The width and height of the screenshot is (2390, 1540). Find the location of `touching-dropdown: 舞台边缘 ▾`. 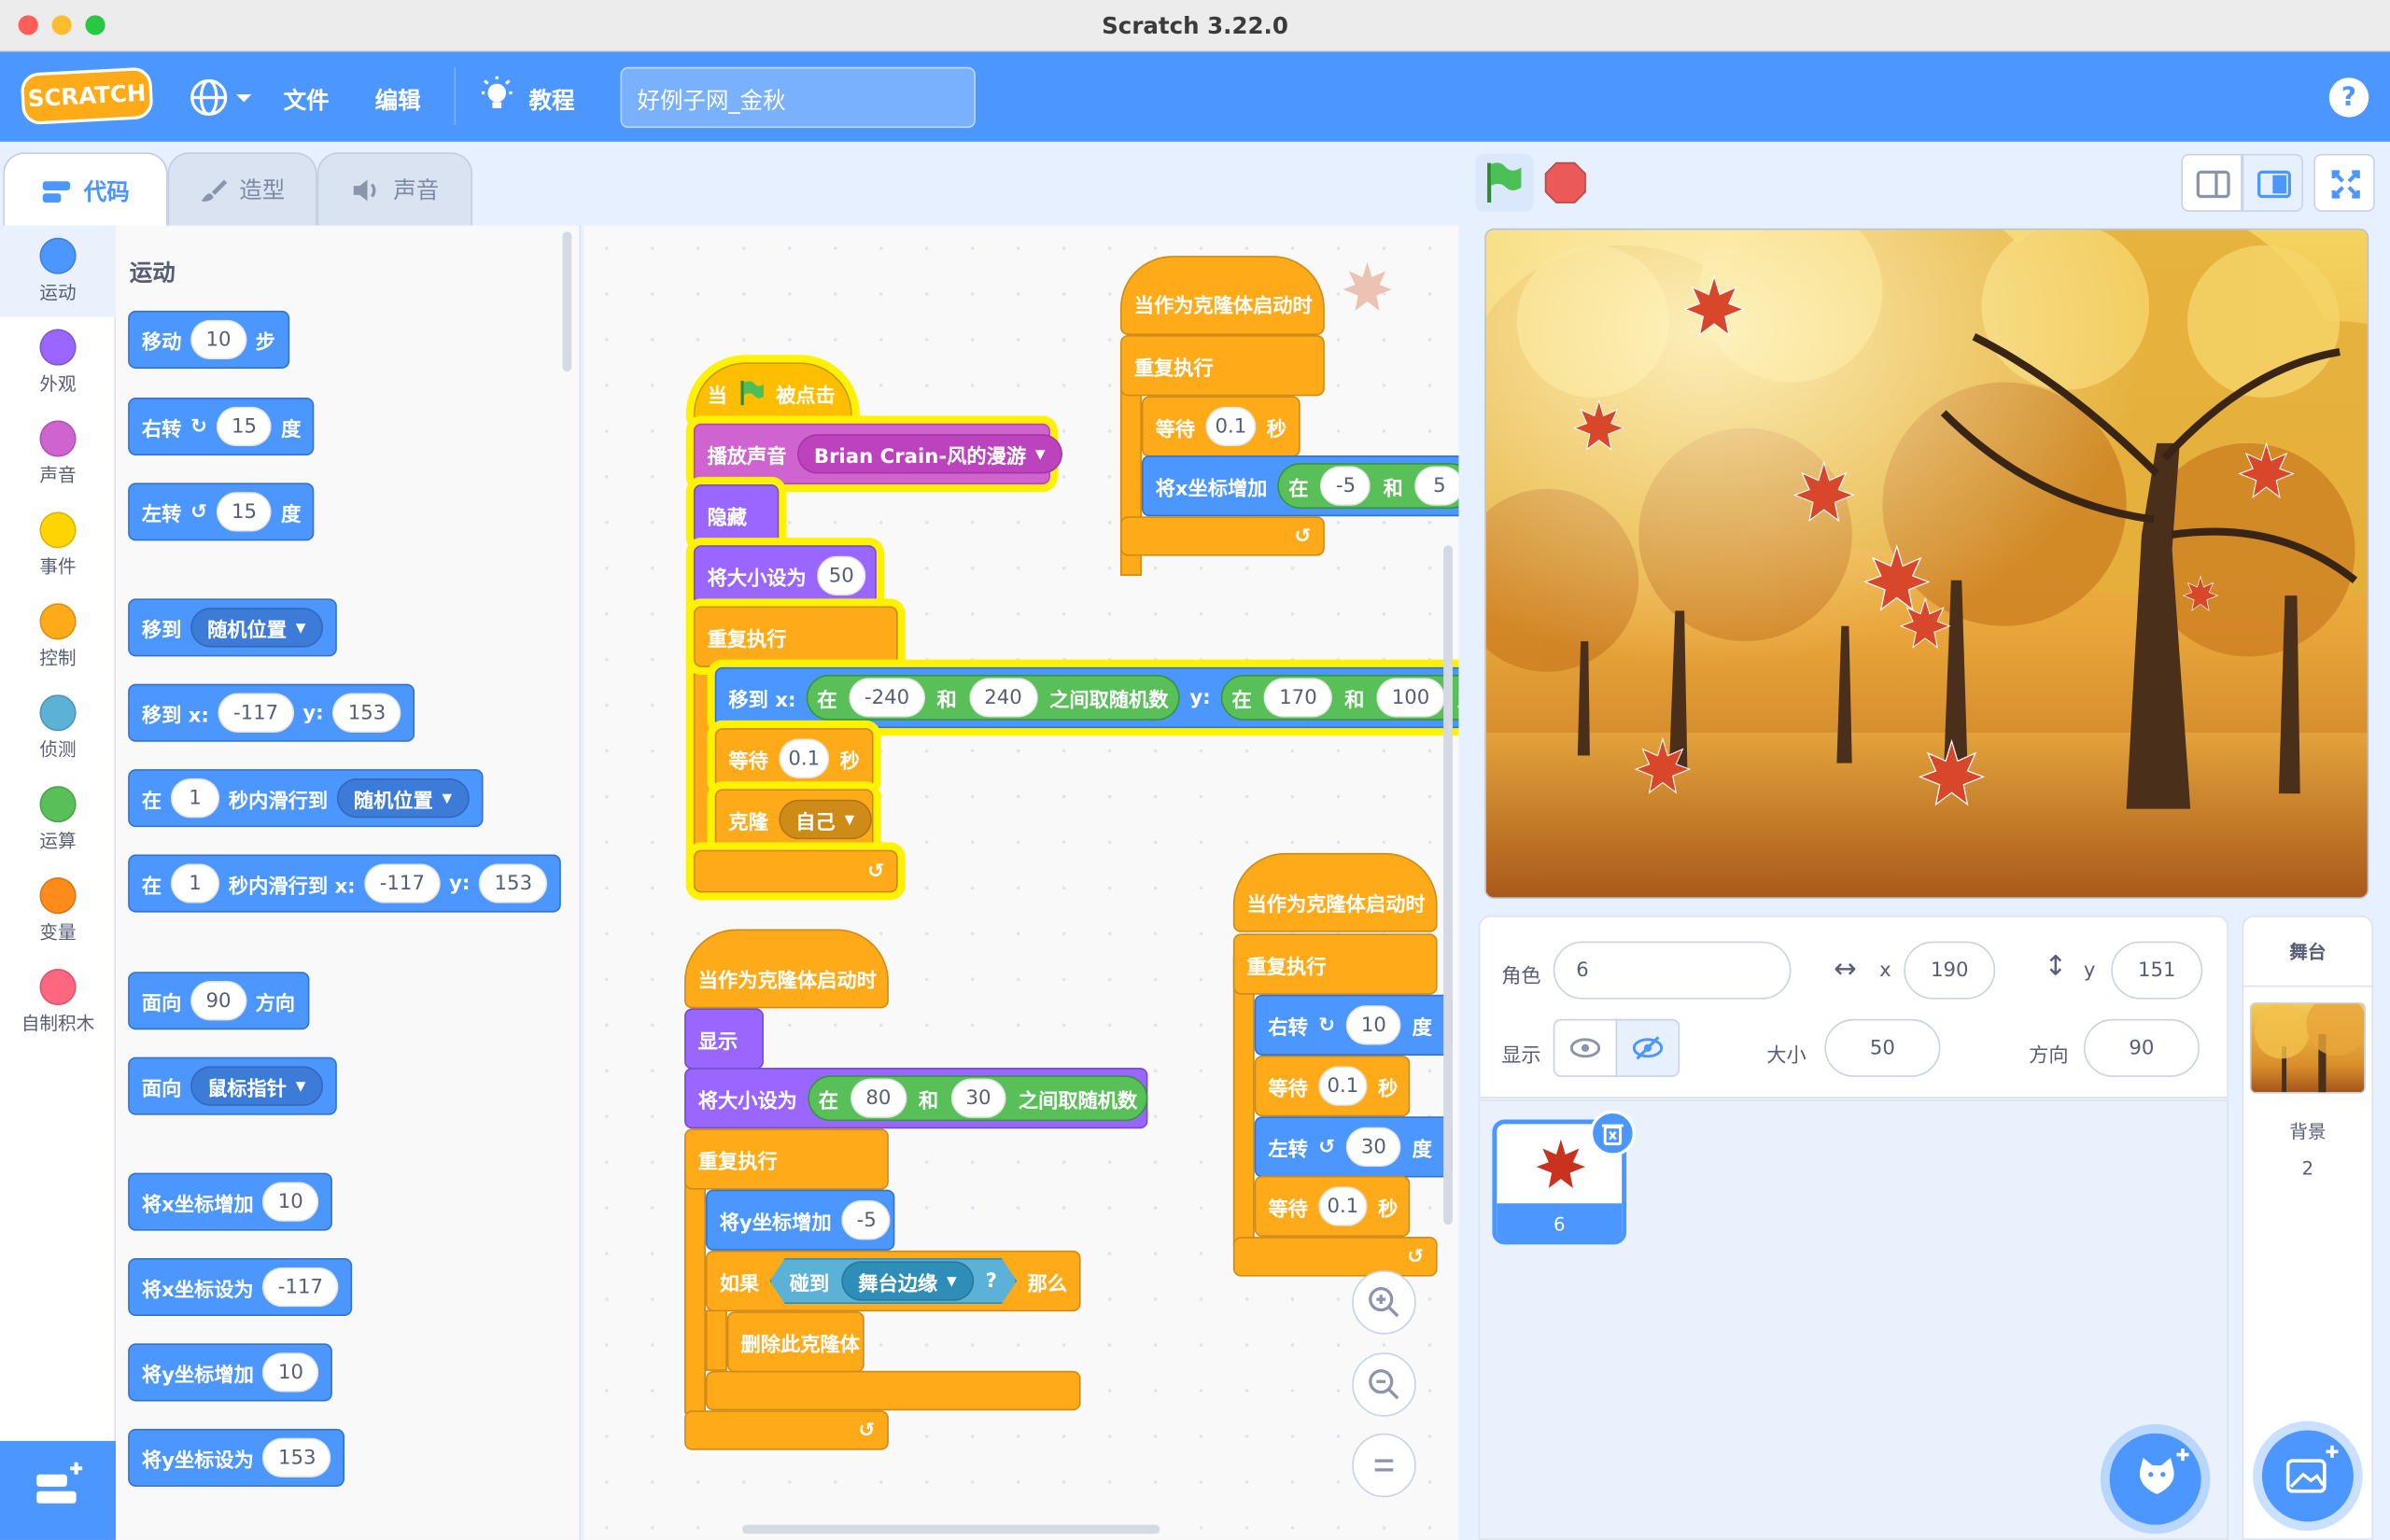

touching-dropdown: 舞台边缘 ▾ is located at coordinates (907, 1280).